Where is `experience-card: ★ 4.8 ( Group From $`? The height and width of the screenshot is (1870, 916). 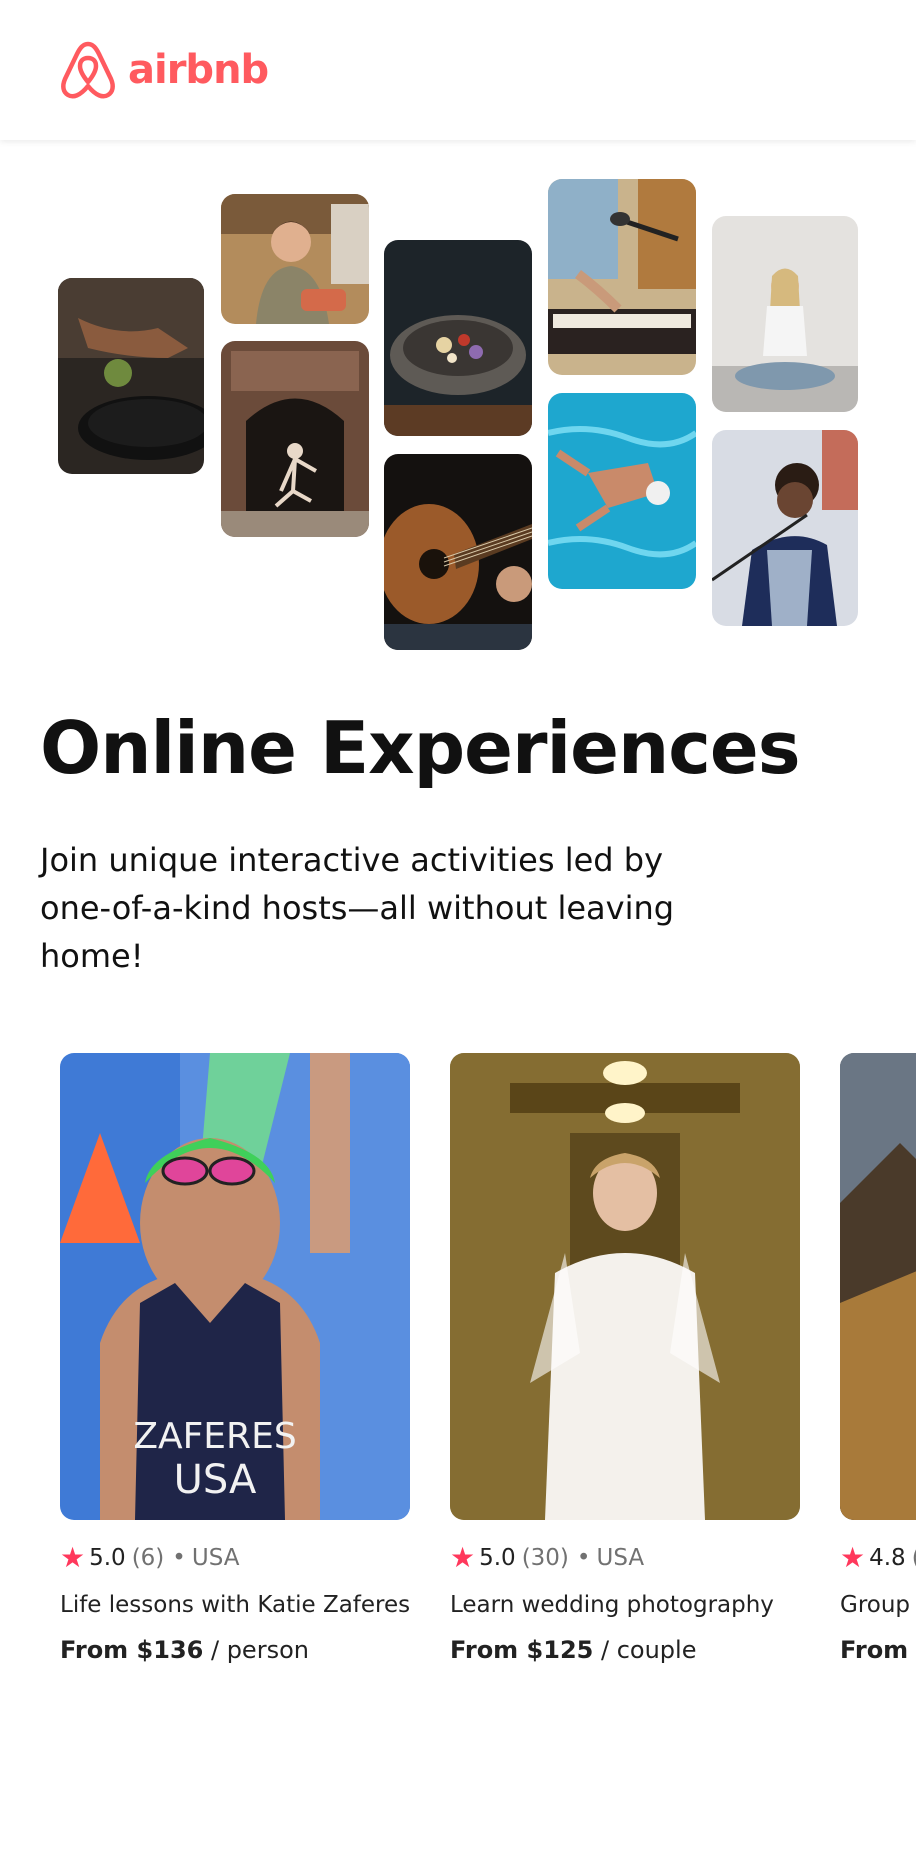 experience-card: ★ 4.8 ( Group From $ is located at coordinates (878, 1358).